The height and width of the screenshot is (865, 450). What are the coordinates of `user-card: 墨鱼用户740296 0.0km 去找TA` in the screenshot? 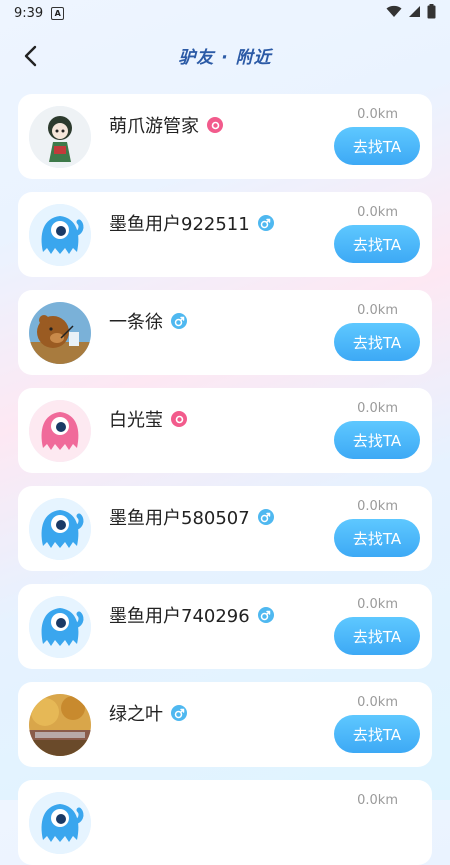 It's located at (225, 626).